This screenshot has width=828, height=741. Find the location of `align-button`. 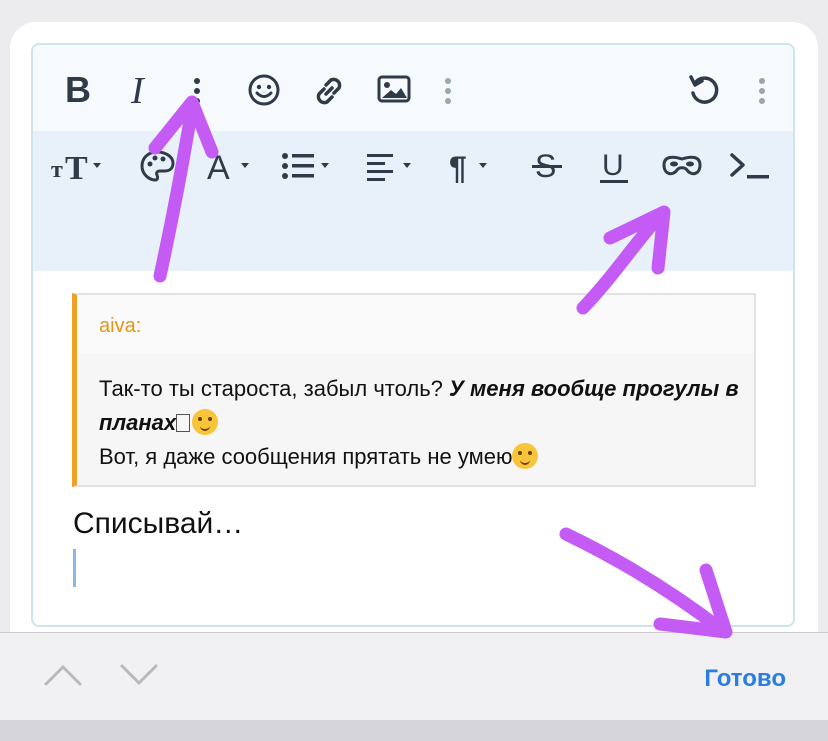

align-button is located at coordinates (392, 166).